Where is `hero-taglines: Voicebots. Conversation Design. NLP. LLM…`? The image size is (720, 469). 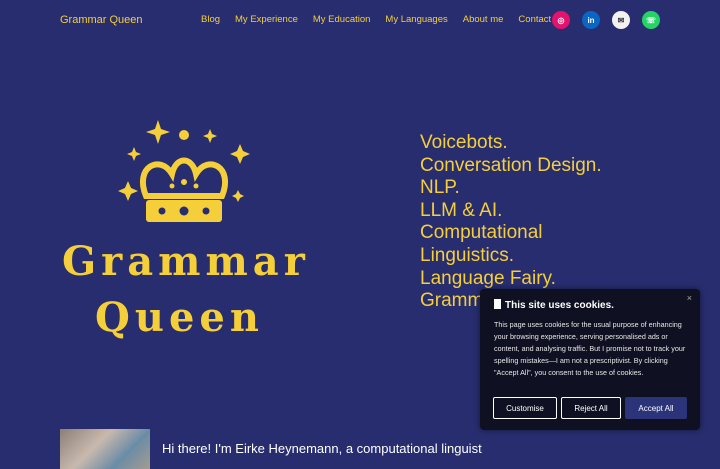
hero-taglines: Voicebots. Conversation Design. NLP. LLM… is located at coordinates (511, 222).